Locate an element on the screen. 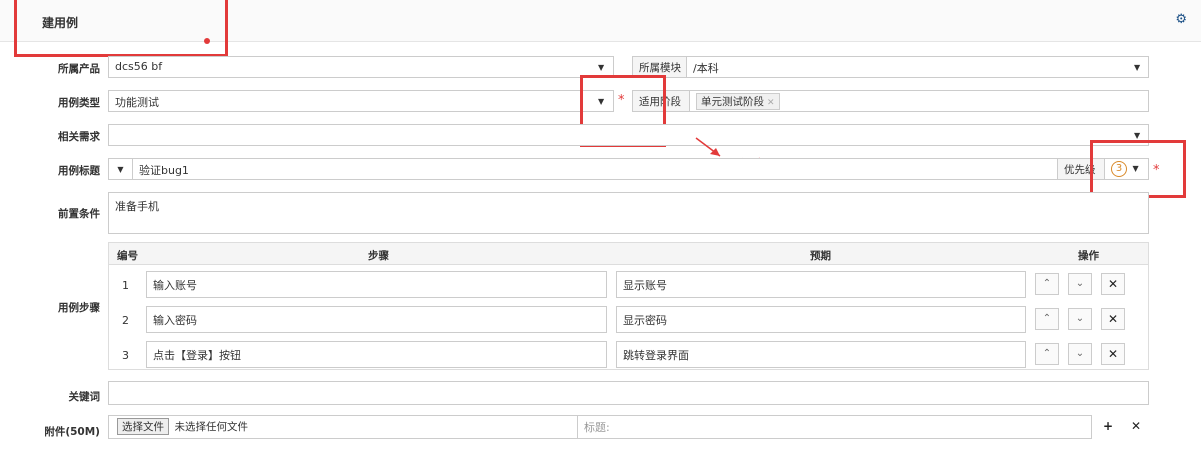 This screenshot has height=453, width=1201. expect-text: 跳转登录界面 is located at coordinates (656, 355).